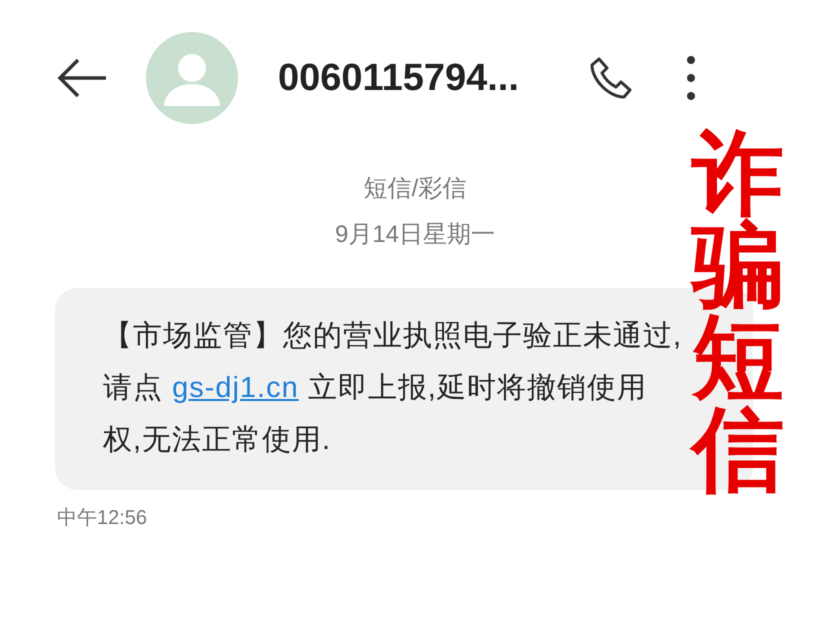  Describe the element at coordinates (82, 78) in the screenshot. I see `back-icon` at that location.